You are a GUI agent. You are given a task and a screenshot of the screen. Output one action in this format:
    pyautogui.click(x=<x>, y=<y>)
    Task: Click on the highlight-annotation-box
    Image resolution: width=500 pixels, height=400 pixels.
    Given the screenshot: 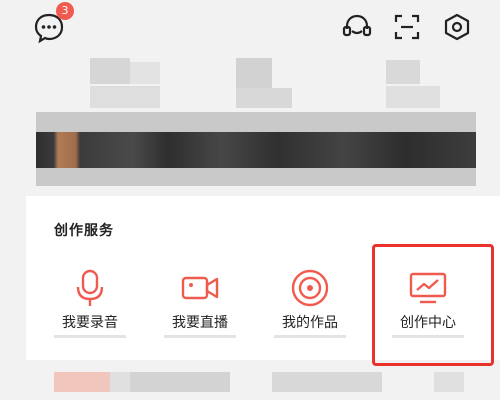 What is the action you would take?
    pyautogui.click(x=433, y=305)
    